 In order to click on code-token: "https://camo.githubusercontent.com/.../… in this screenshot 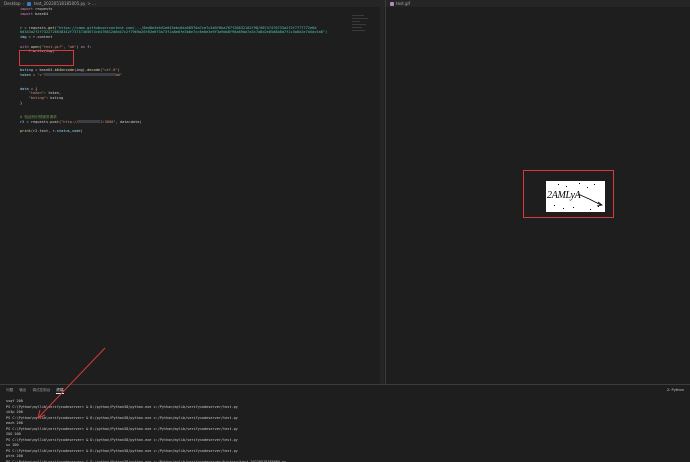, I will do `click(186, 27)`.